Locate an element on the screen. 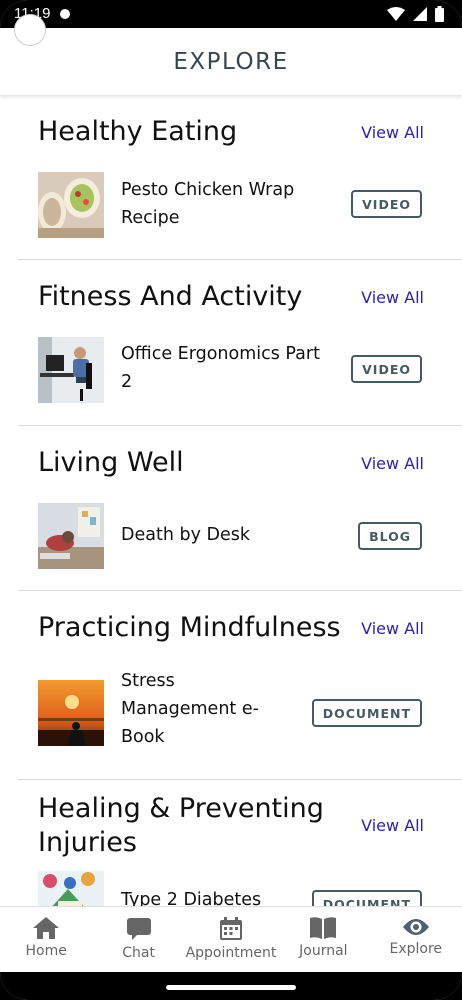 The height and width of the screenshot is (1000, 462). calendar-icon is located at coordinates (230, 928).